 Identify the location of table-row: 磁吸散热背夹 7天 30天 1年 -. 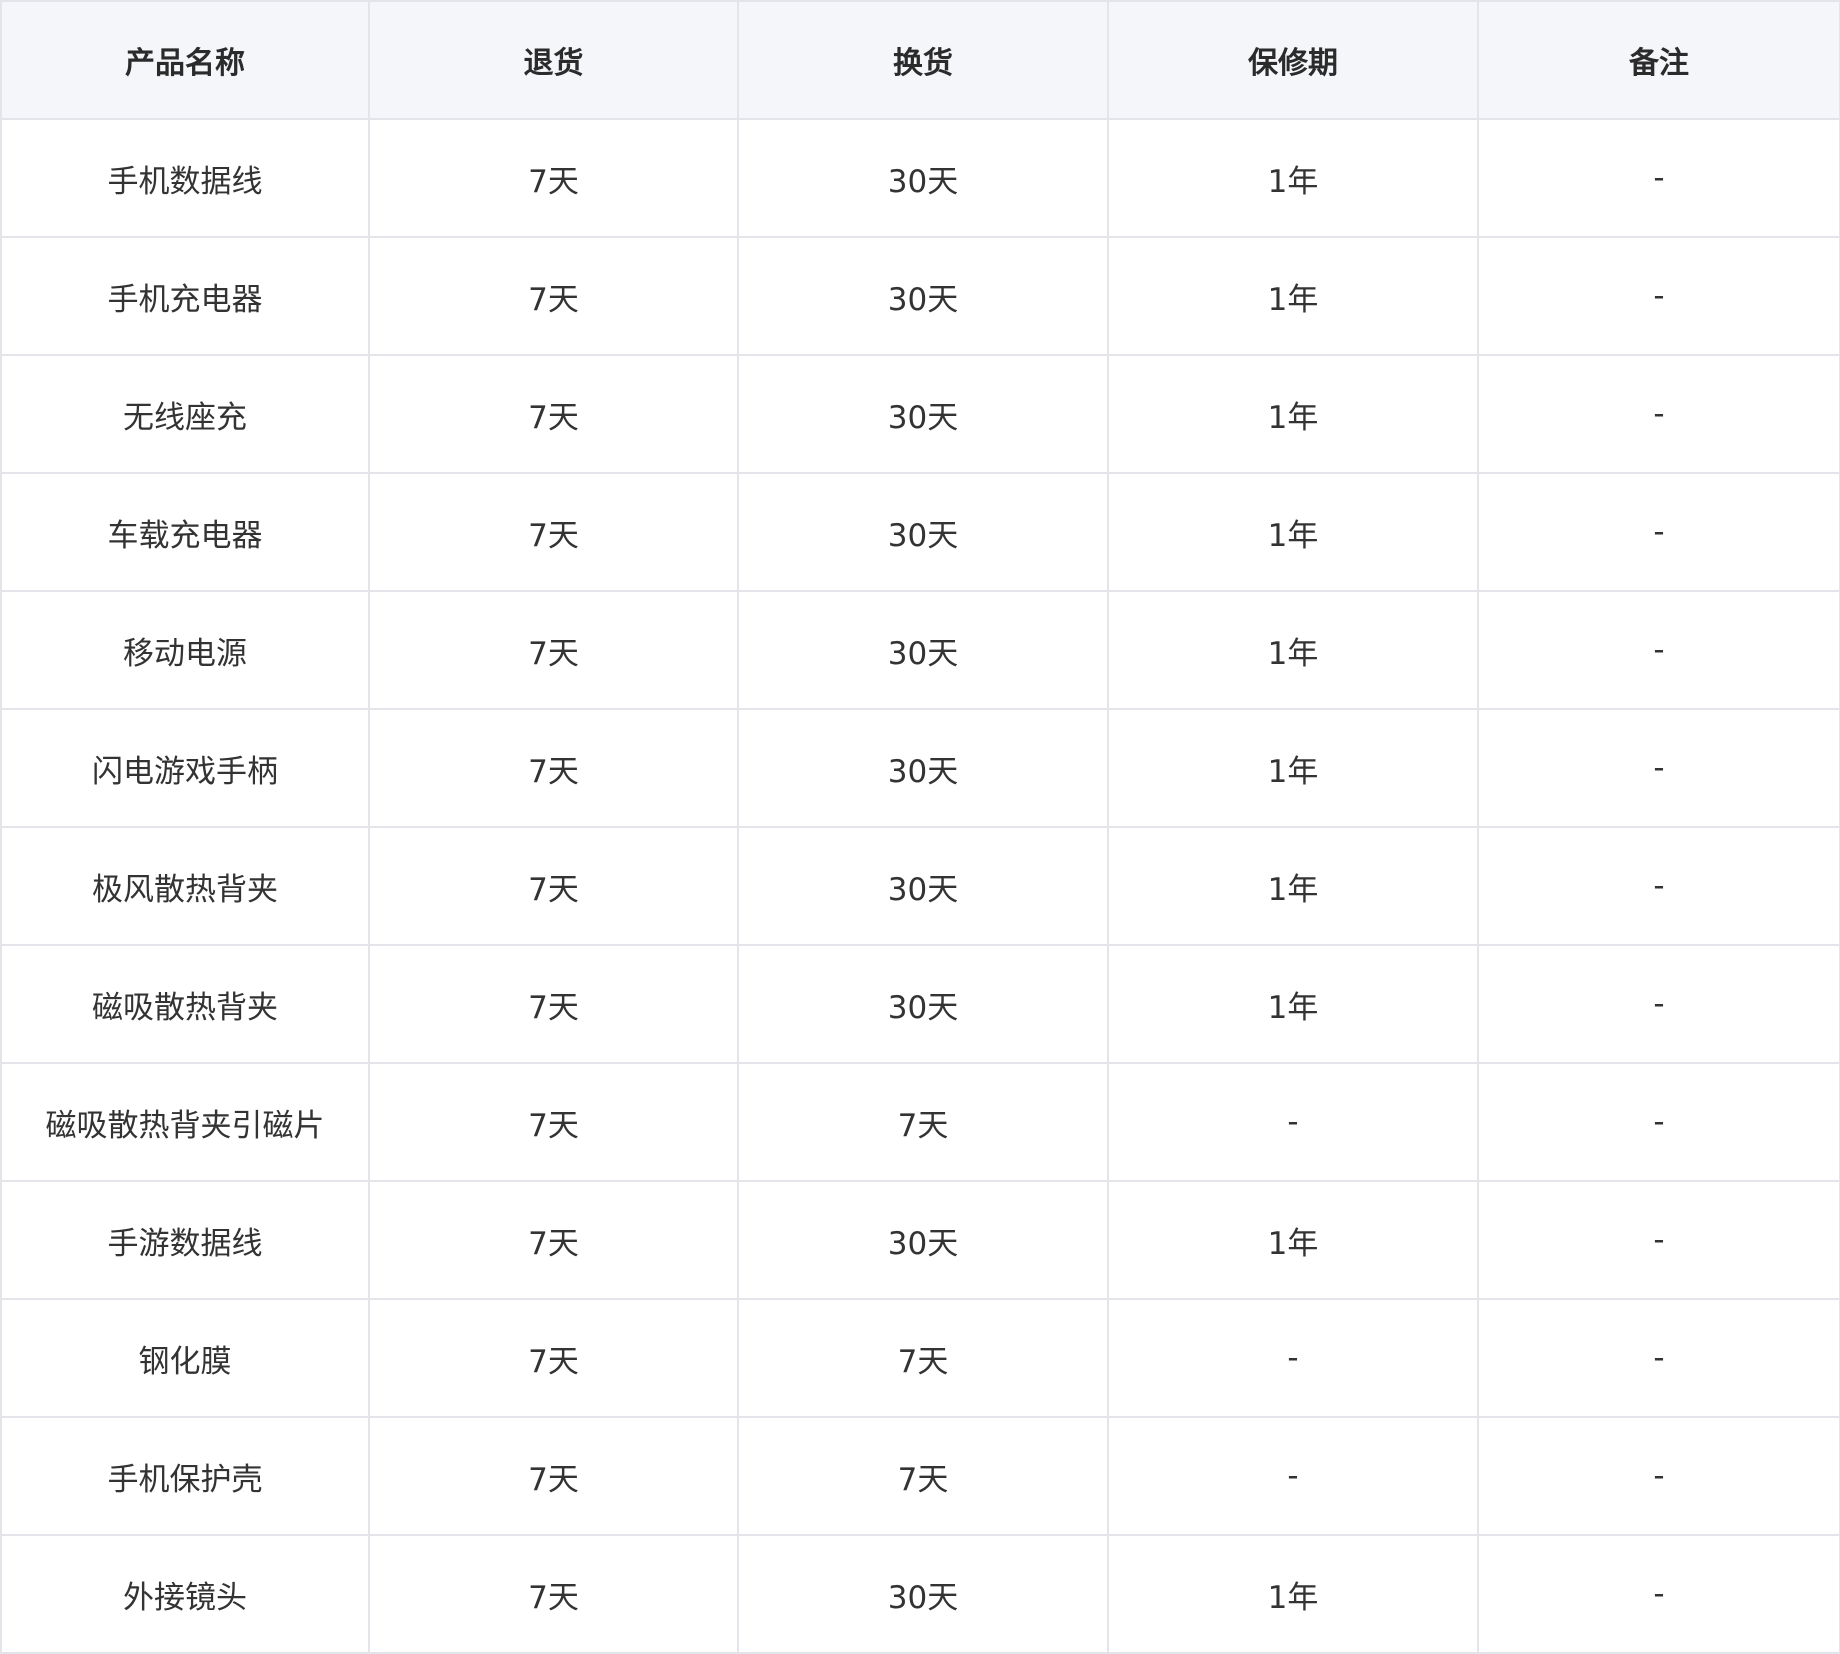
(920, 1004).